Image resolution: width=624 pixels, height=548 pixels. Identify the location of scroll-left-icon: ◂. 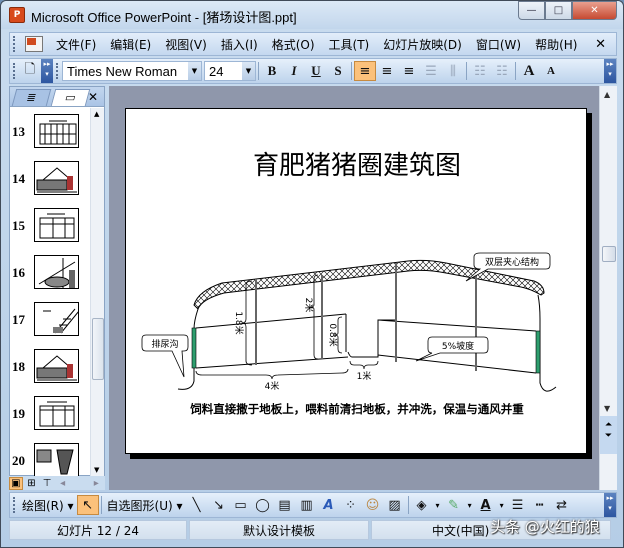
(63, 483).